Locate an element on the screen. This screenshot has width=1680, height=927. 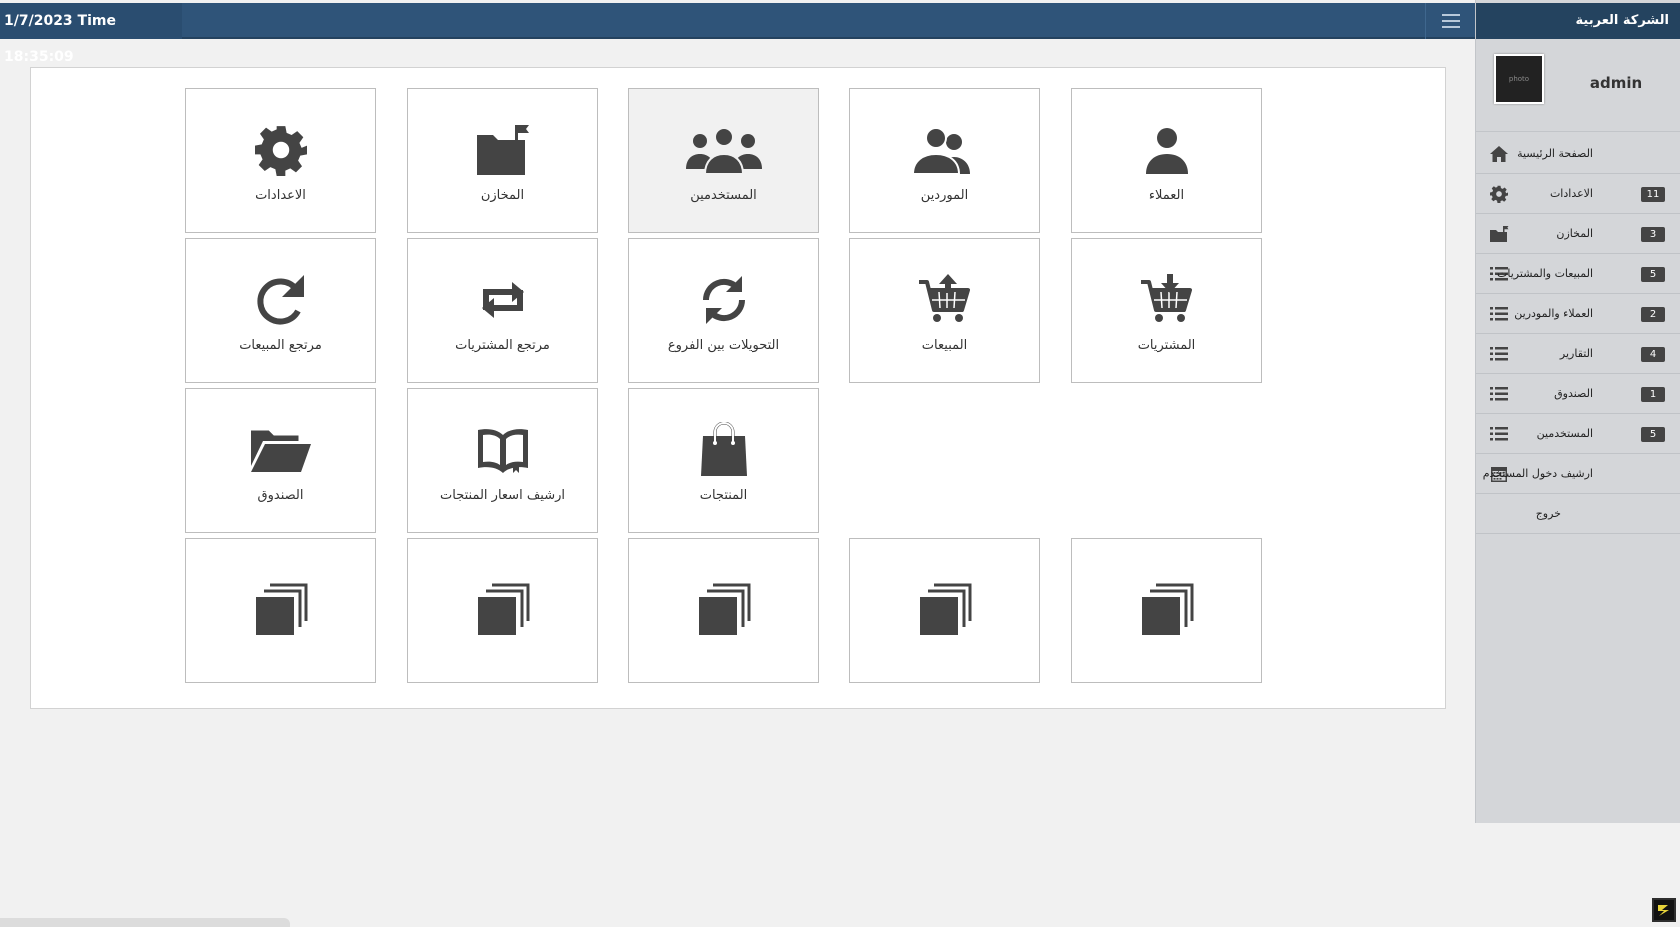
tile-sales: المبيعات is located at coordinates (944, 310).